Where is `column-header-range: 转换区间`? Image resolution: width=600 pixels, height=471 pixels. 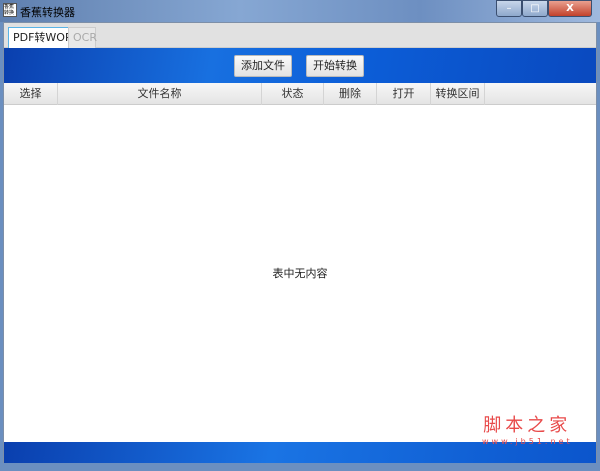 column-header-range: 转换区间 is located at coordinates (458, 94).